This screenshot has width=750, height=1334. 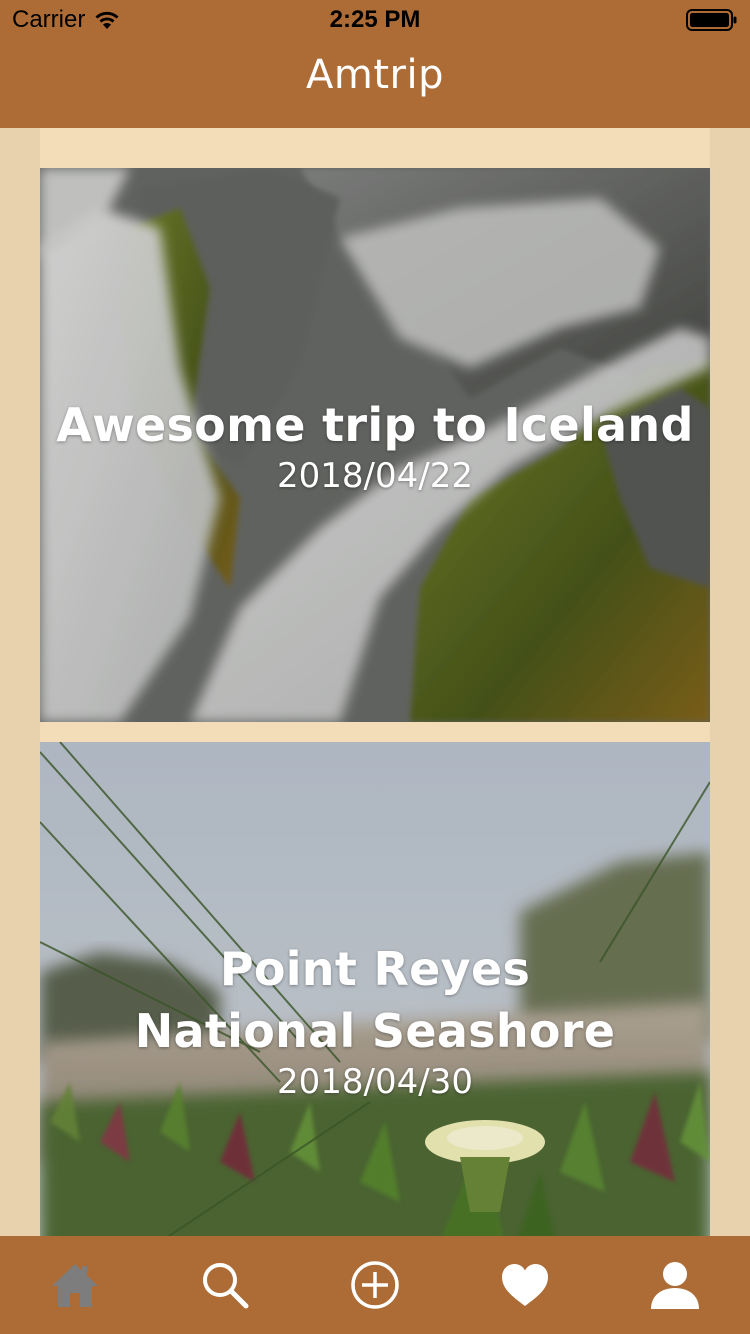 I want to click on add-circle-icon, so click(x=375, y=1285).